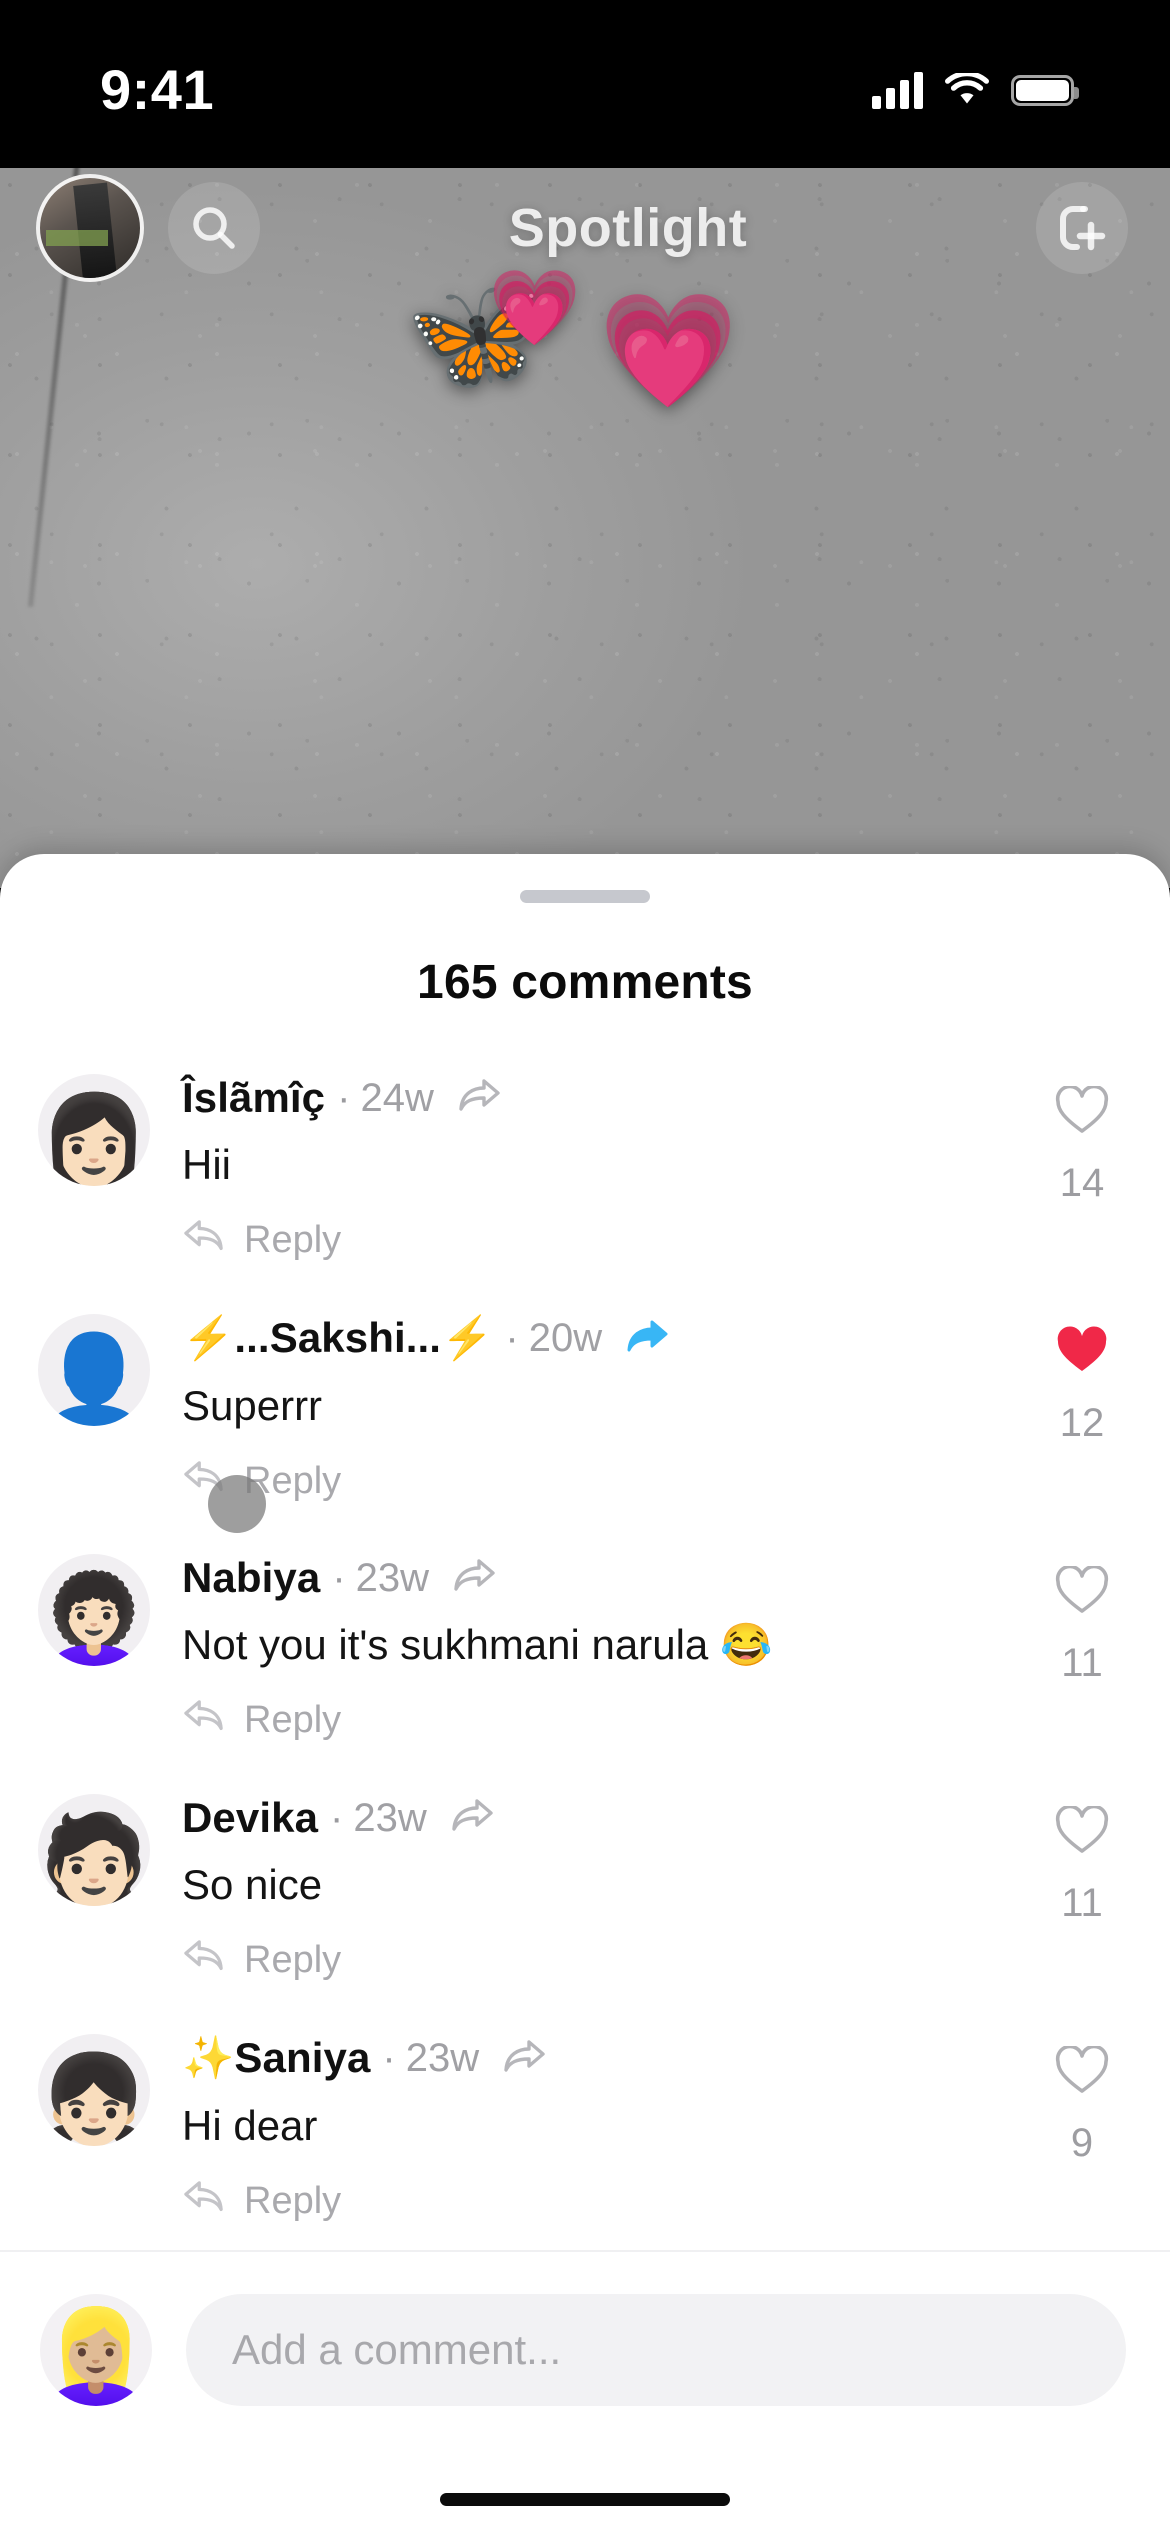 The image size is (1170, 2532). Describe the element at coordinates (647, 1339) in the screenshot. I see `share-arrow-filled-blue-icon` at that location.